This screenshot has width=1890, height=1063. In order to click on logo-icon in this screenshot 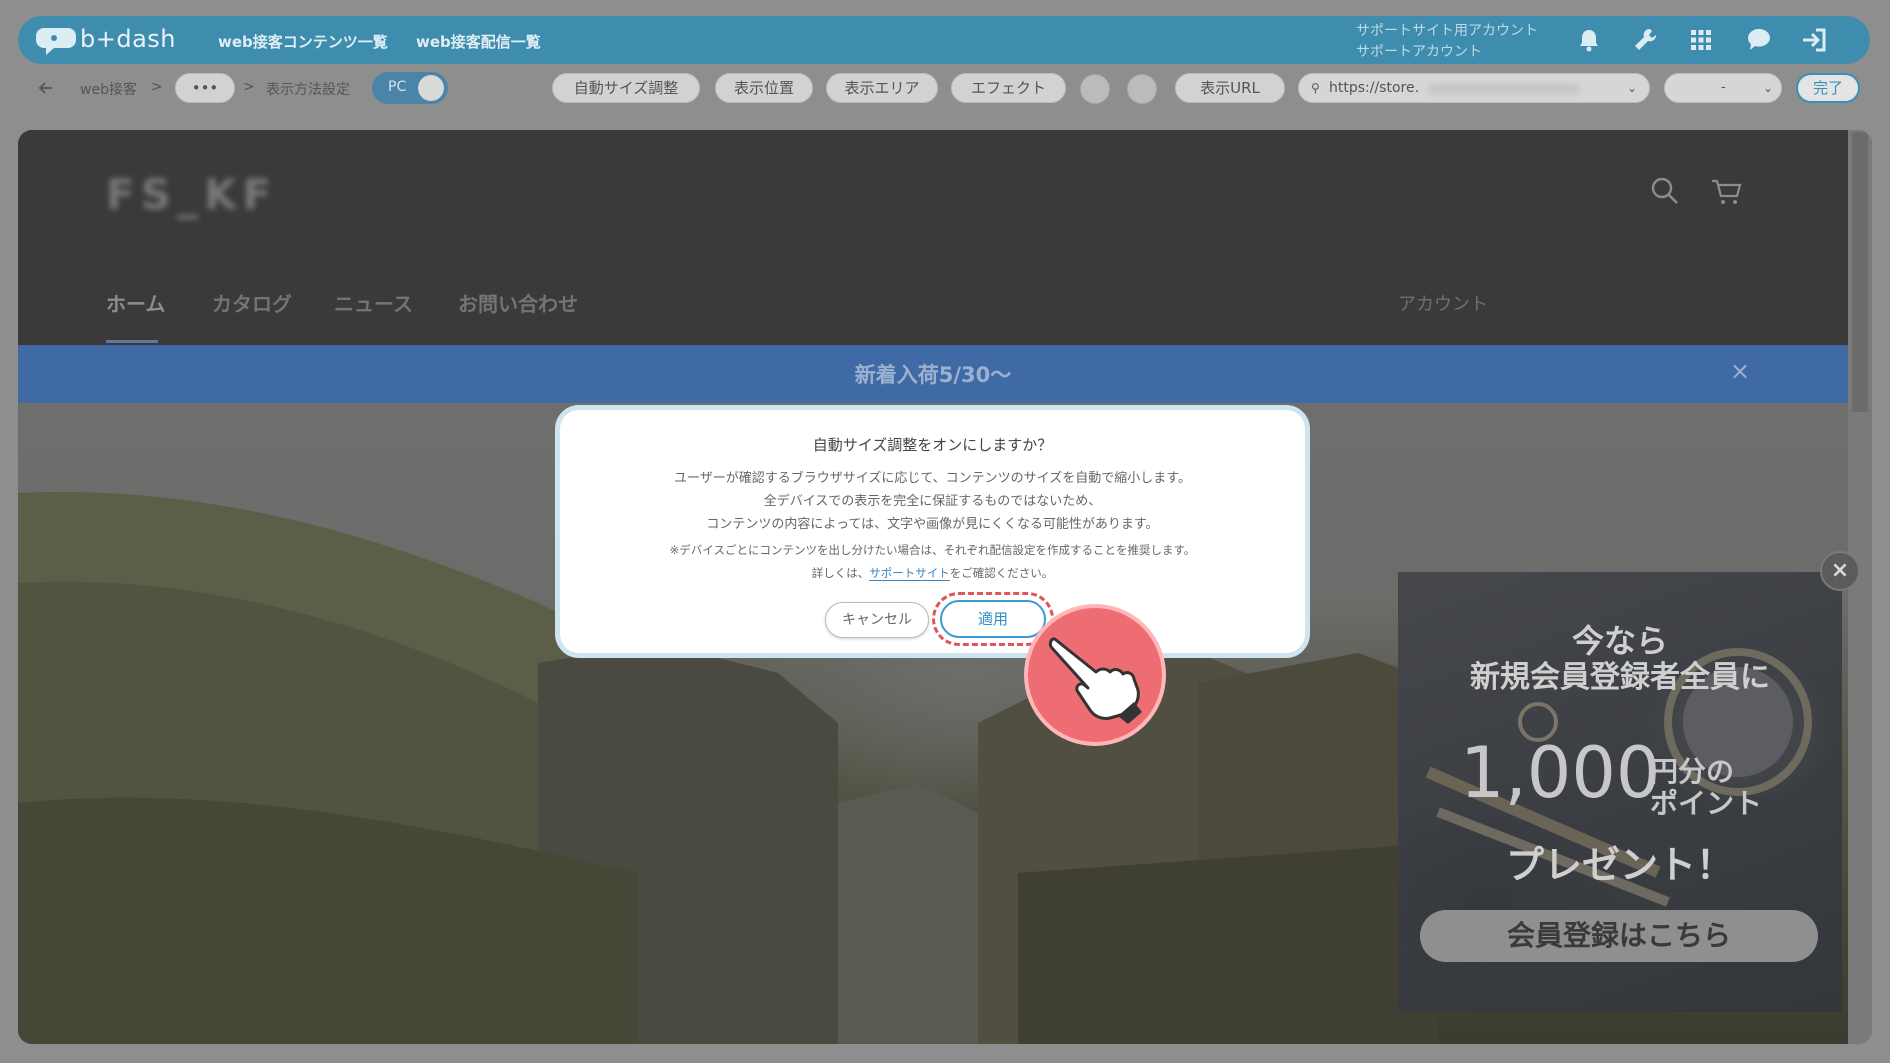, I will do `click(56, 41)`.